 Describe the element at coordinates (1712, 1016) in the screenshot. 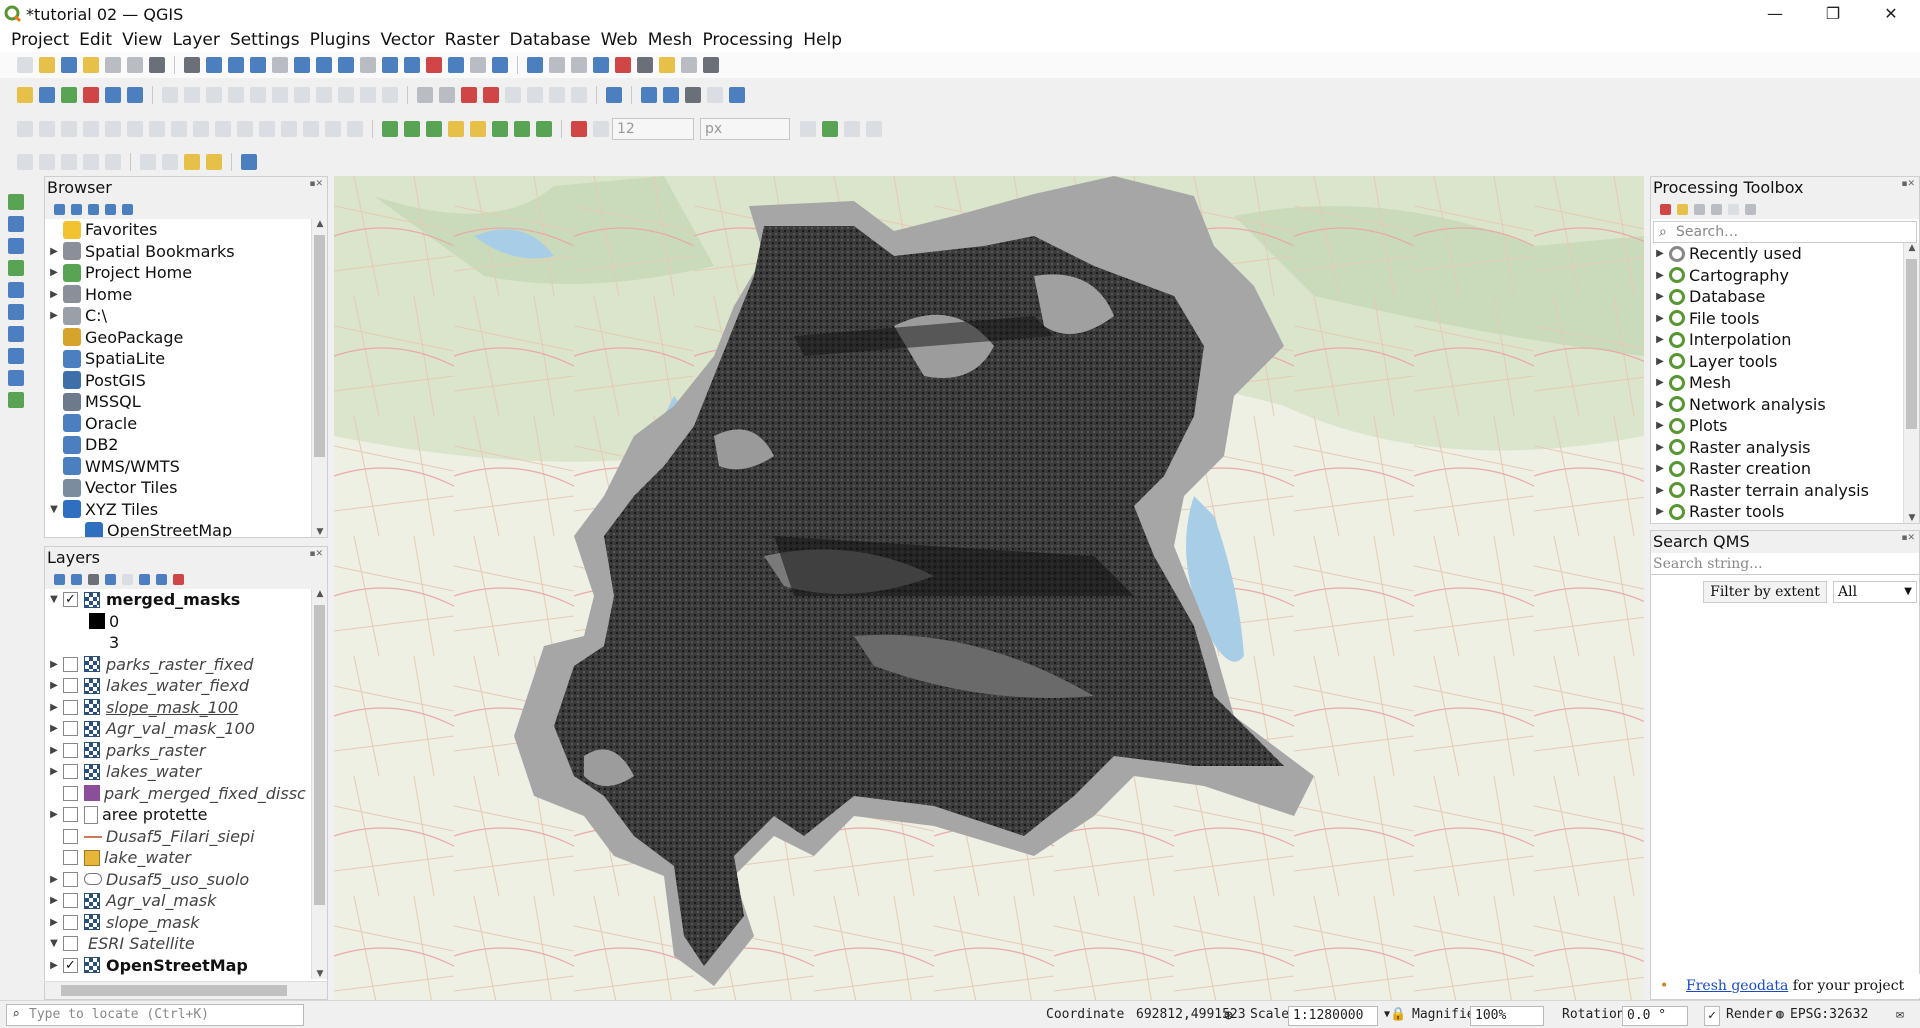

I see `render-checkbox: ✓` at that location.